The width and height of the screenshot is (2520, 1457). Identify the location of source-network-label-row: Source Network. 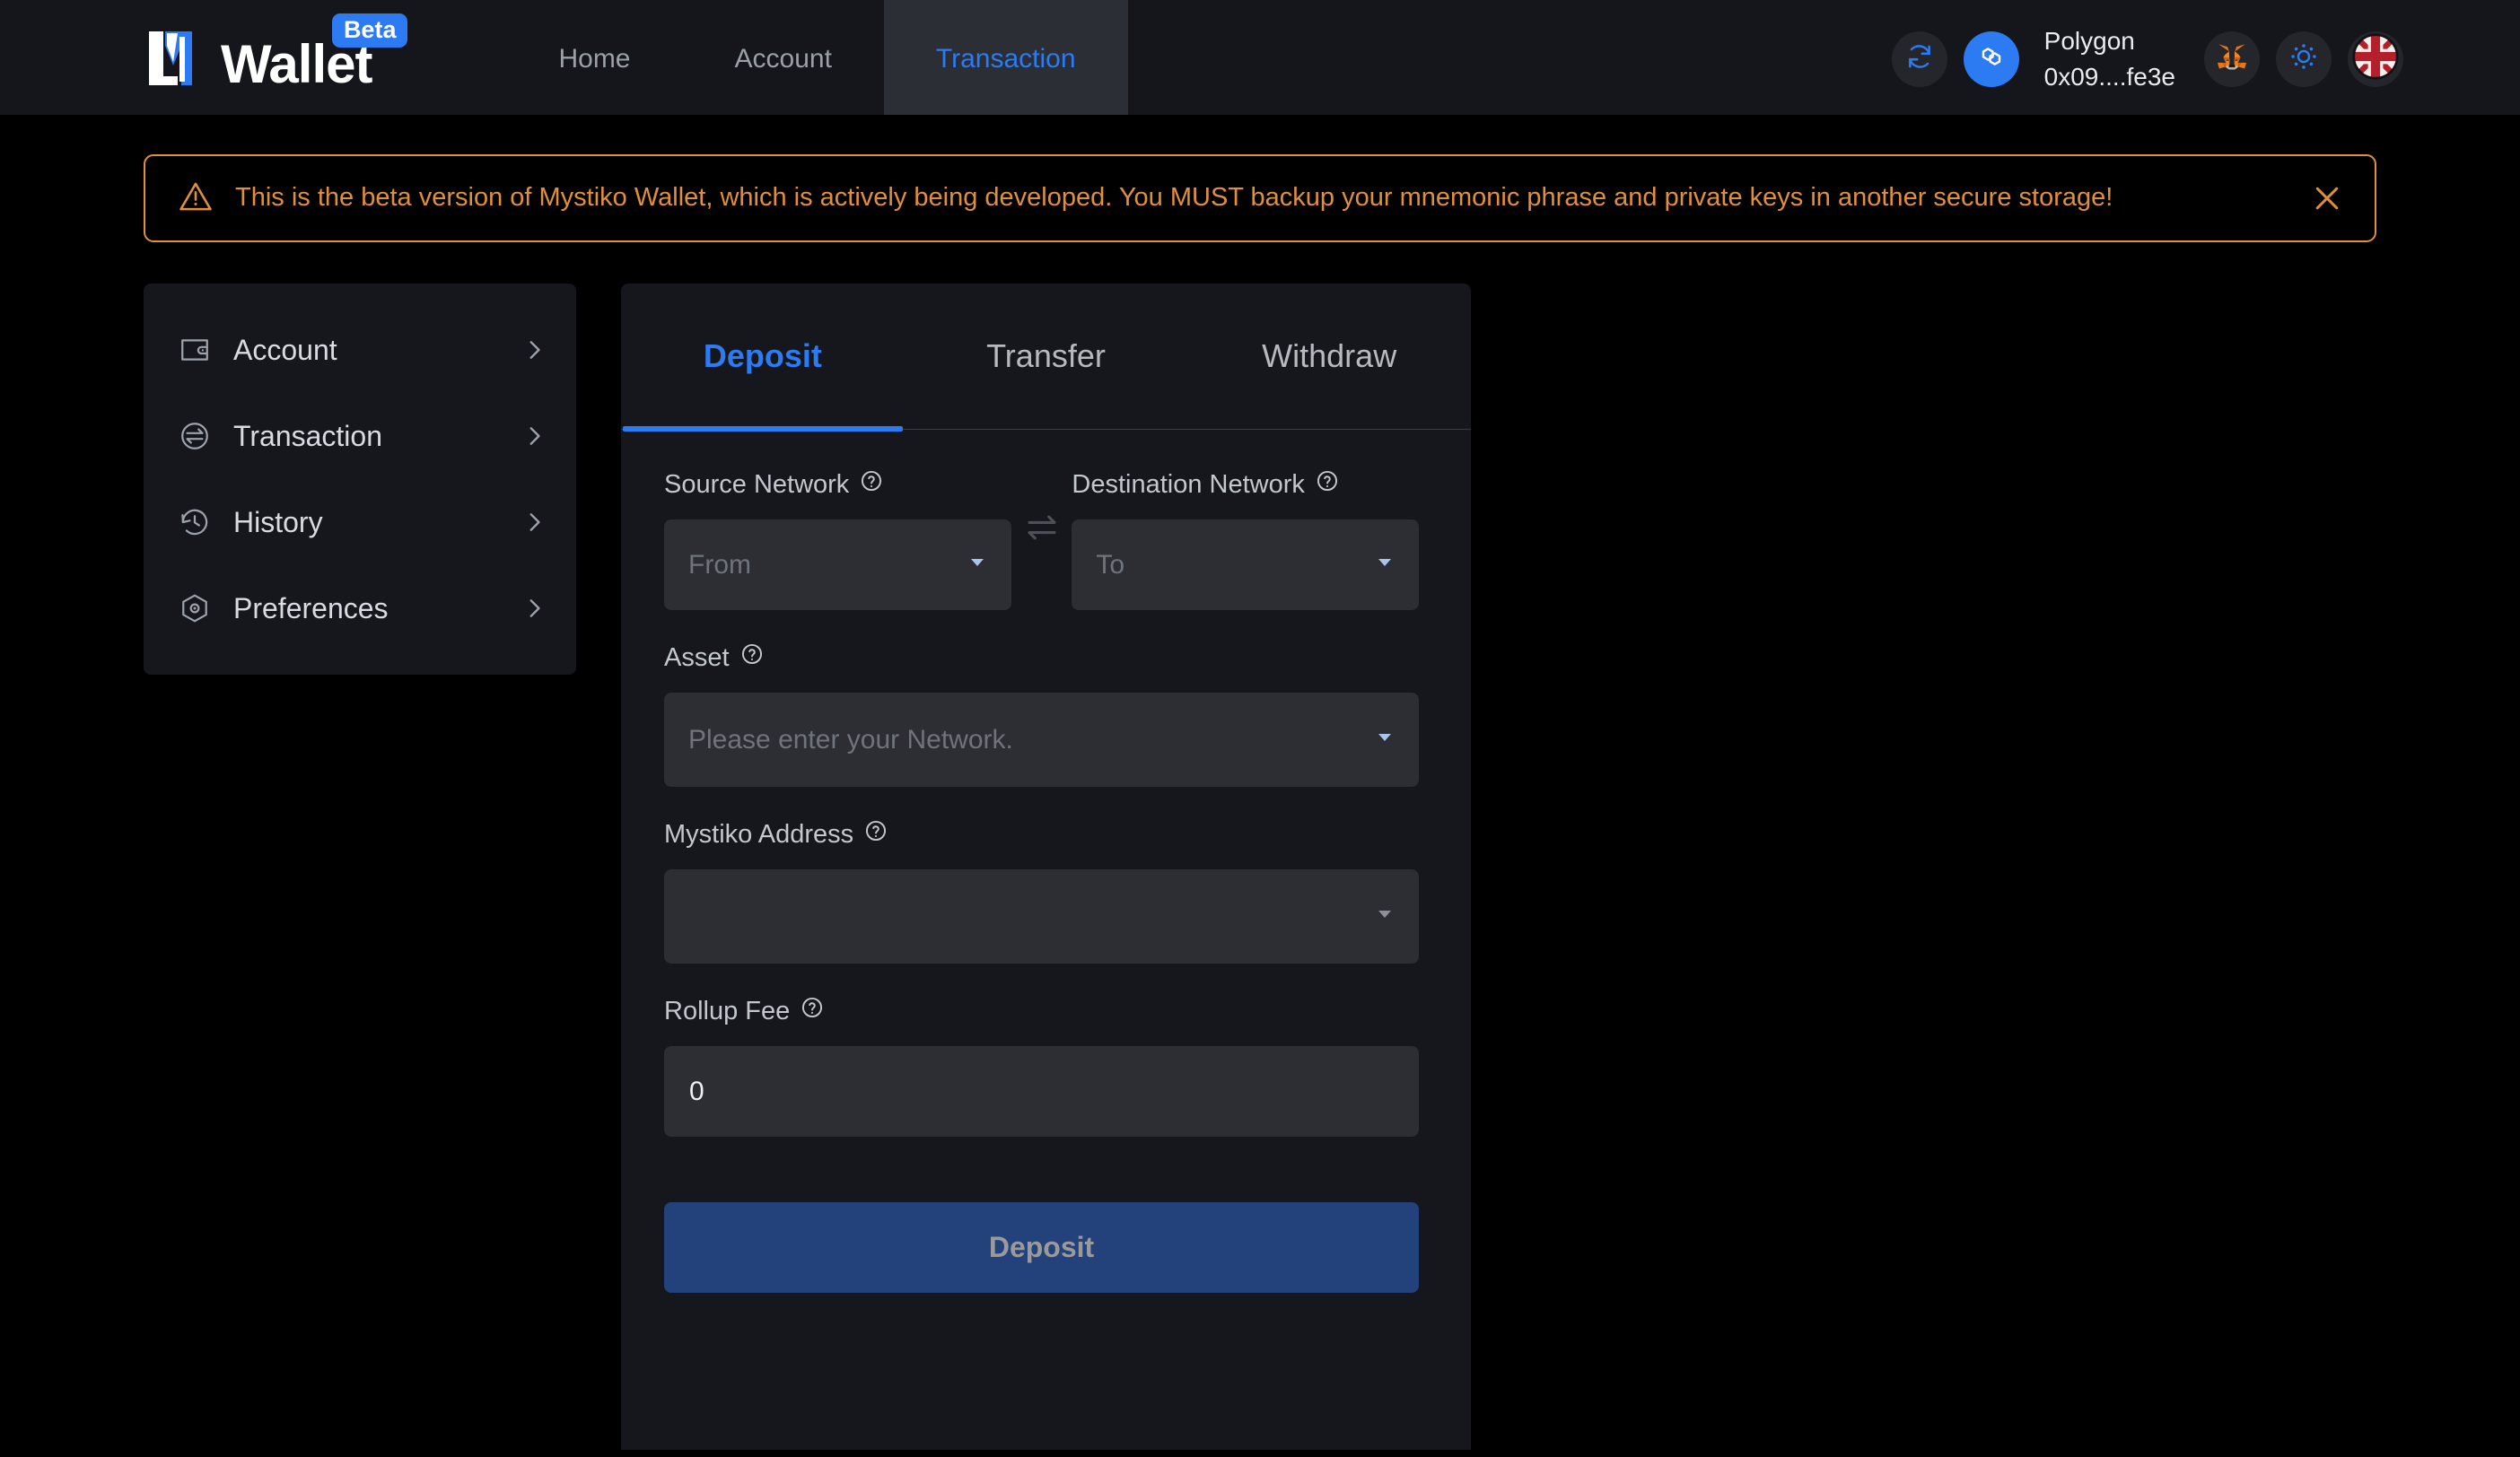
(838, 485).